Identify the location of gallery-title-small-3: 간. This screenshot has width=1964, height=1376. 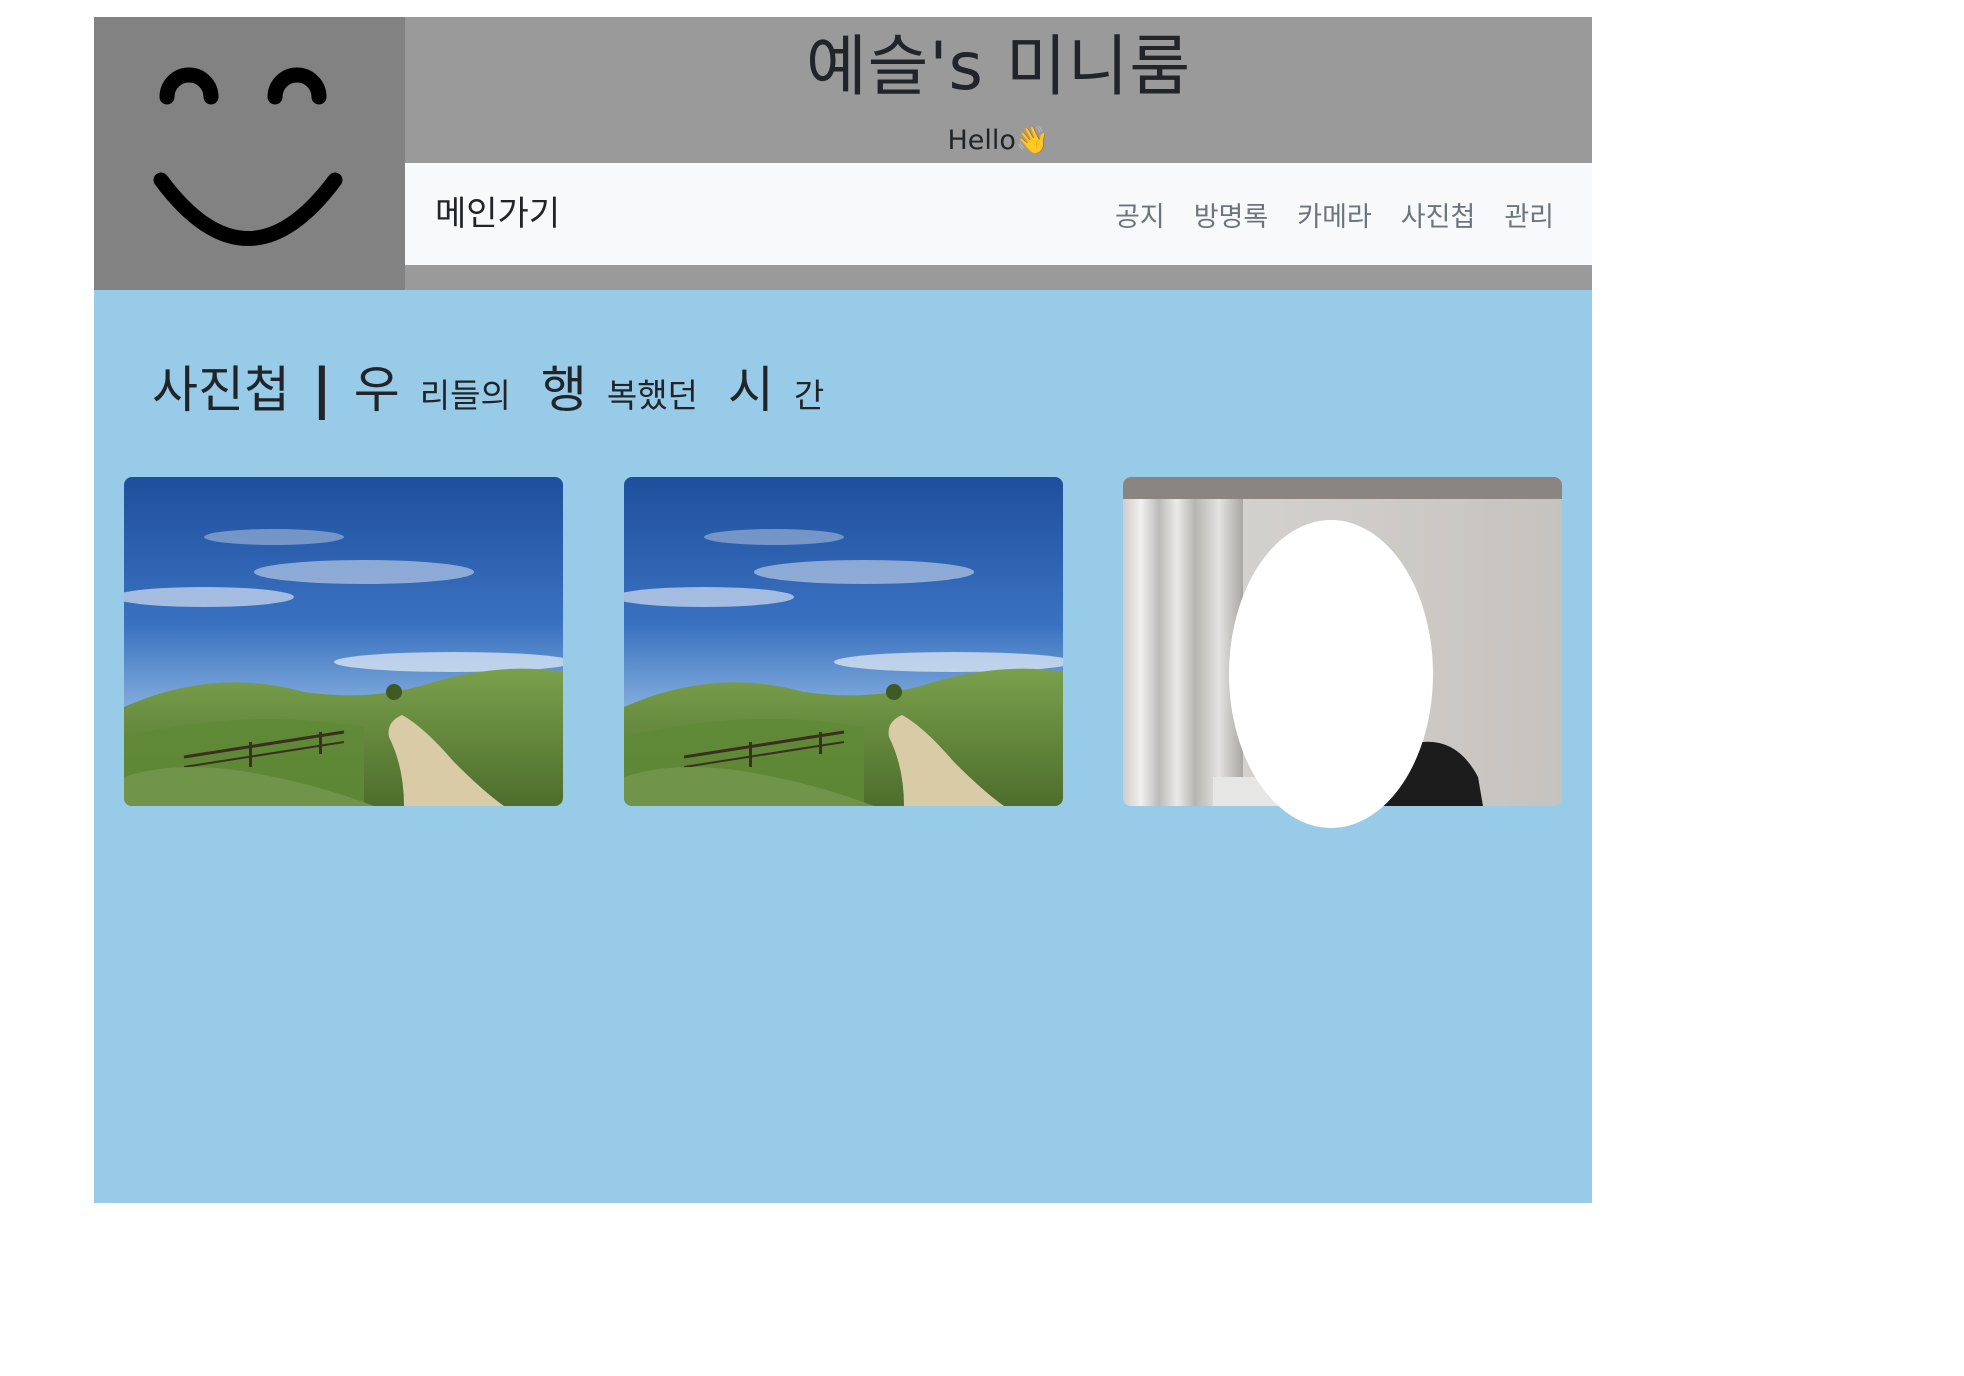
(809, 395).